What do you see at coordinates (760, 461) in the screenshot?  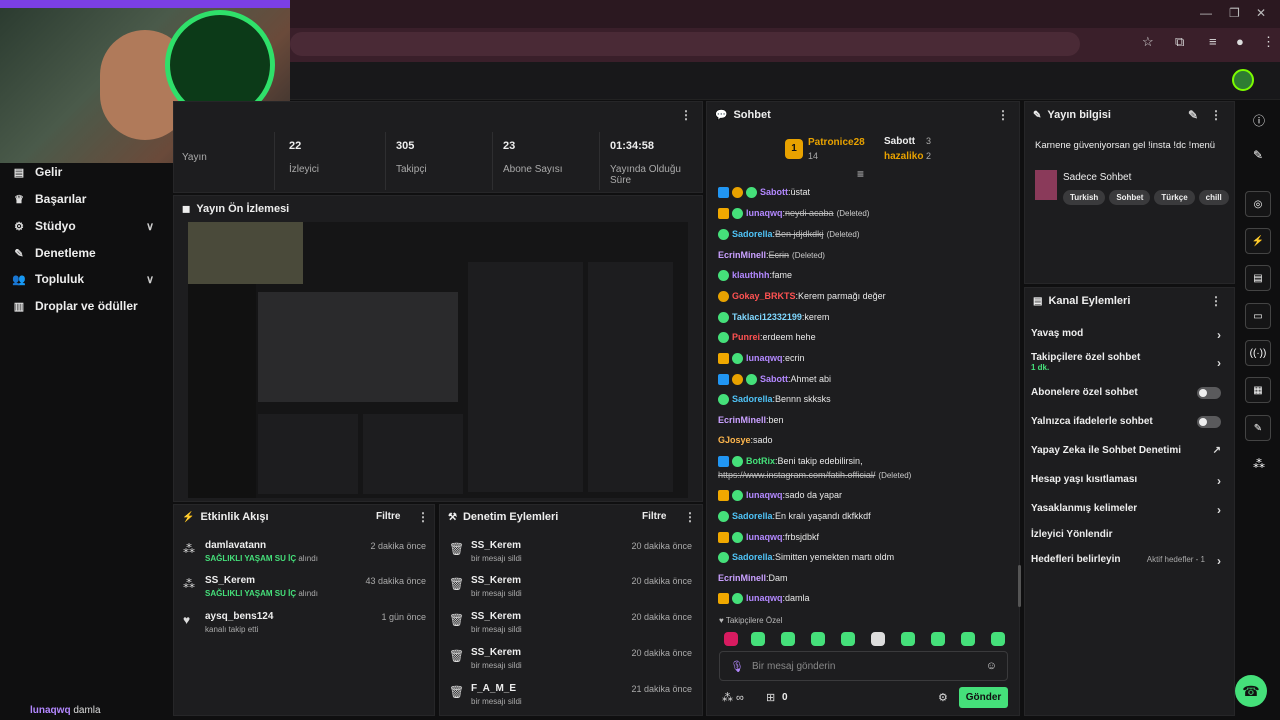 I see `chat-username: BotRix` at bounding box center [760, 461].